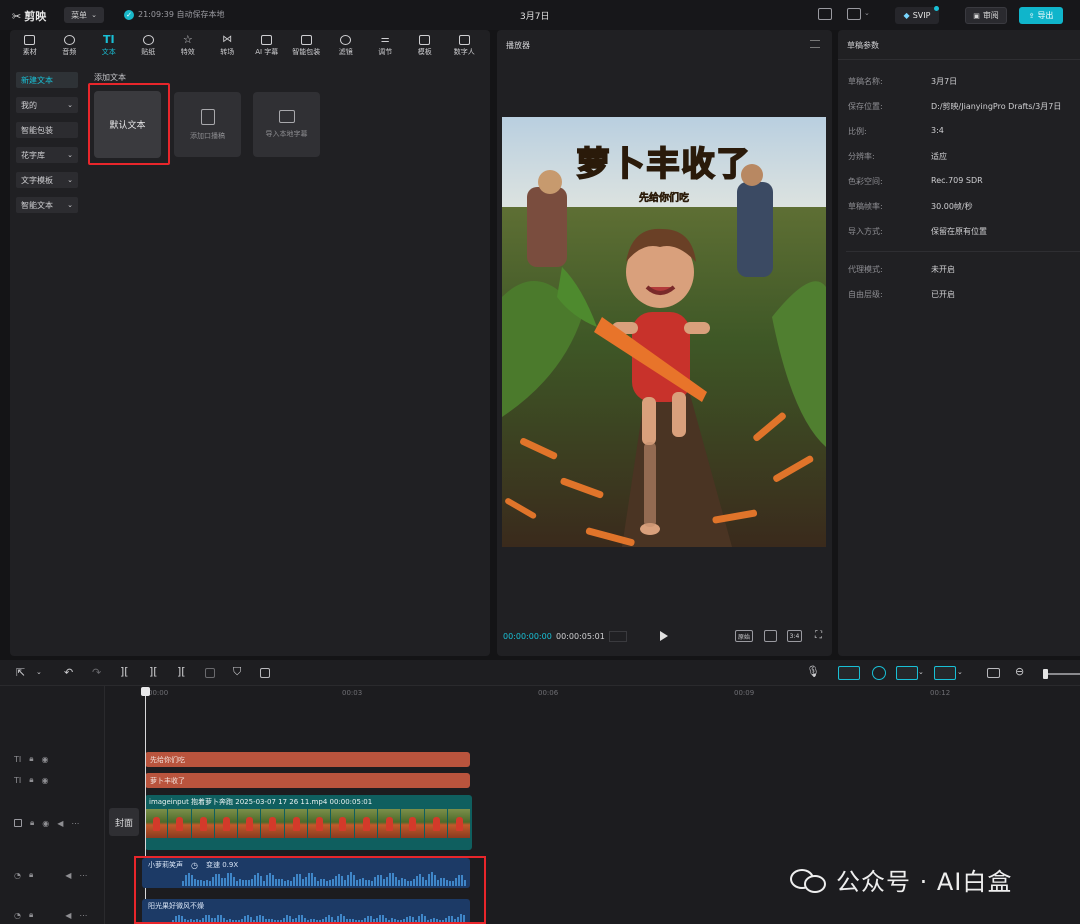 The image size is (1080, 924). Describe the element at coordinates (945, 673) in the screenshot. I see `preview-axis-icon` at that location.